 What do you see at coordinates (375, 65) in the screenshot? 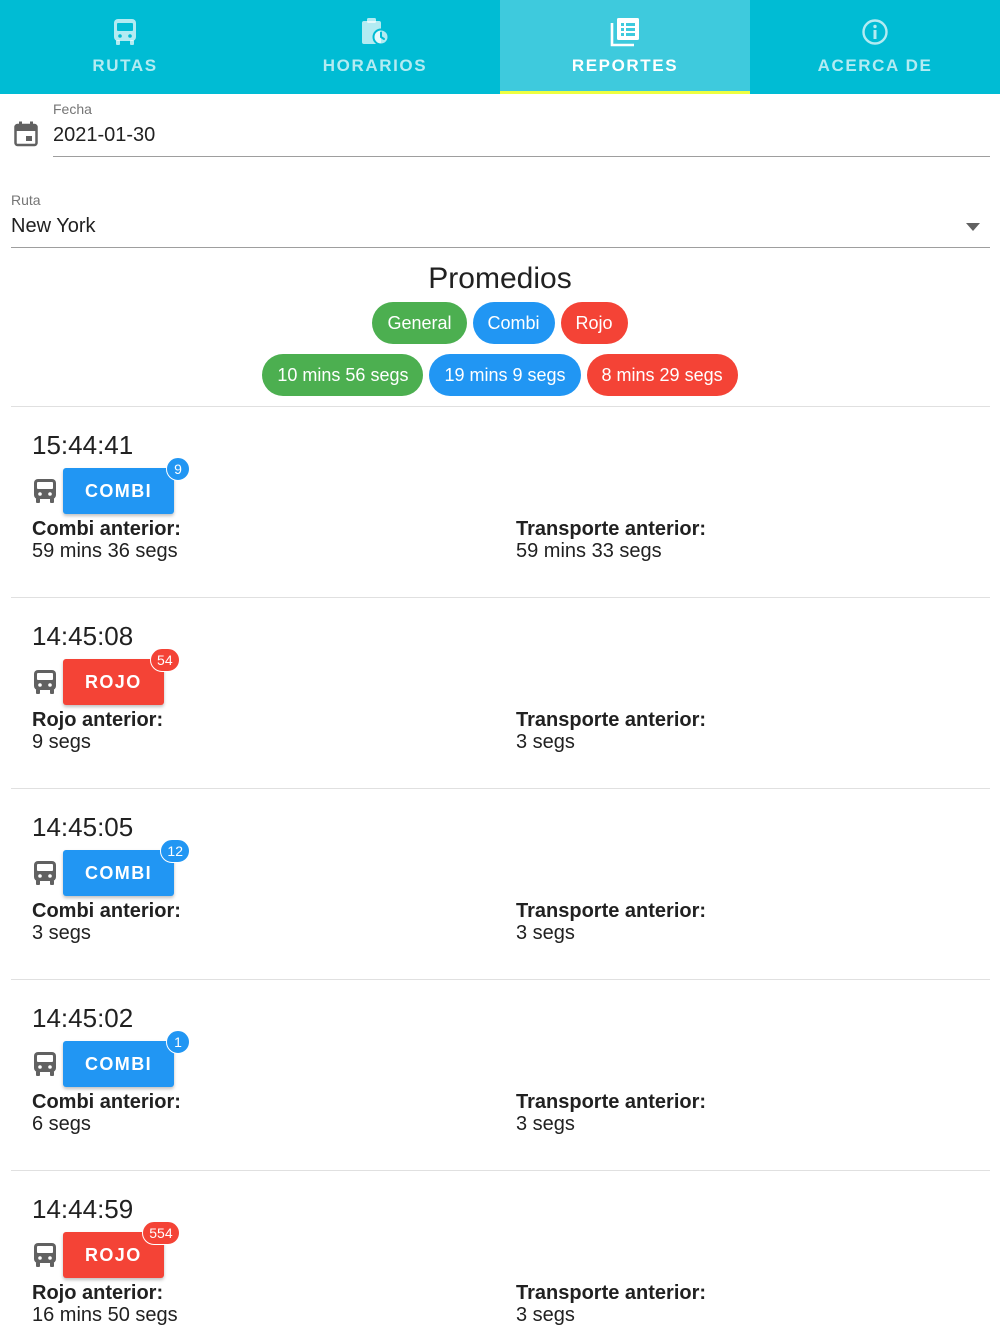
I see `tab-label: HORARIOS` at bounding box center [375, 65].